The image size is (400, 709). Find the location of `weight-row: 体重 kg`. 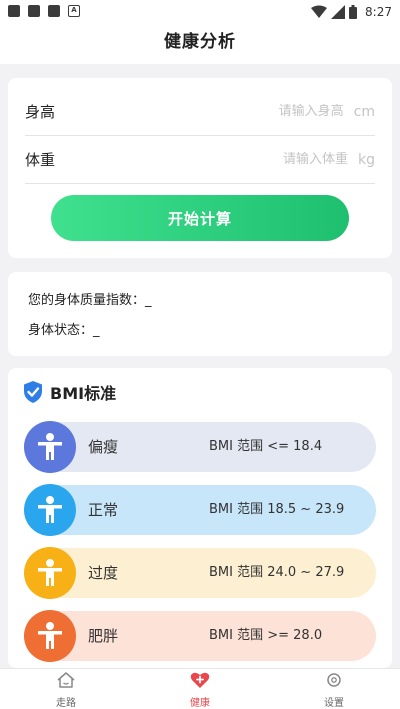

weight-row: 体重 kg is located at coordinates (200, 160).